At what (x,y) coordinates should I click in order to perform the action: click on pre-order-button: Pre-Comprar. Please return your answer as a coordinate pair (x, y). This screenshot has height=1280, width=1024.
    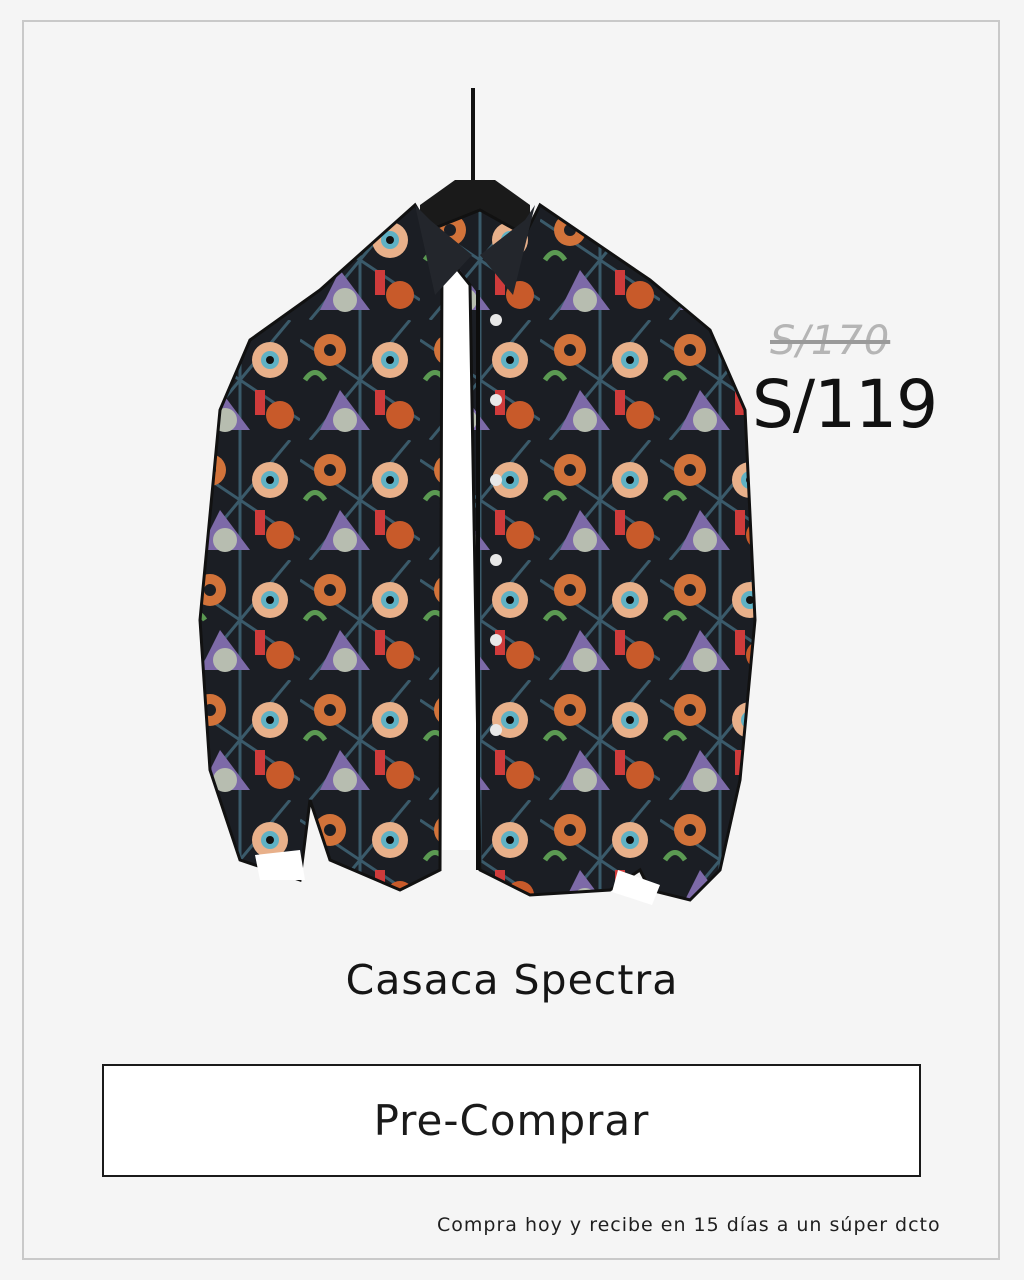
    Looking at the image, I should click on (511, 1120).